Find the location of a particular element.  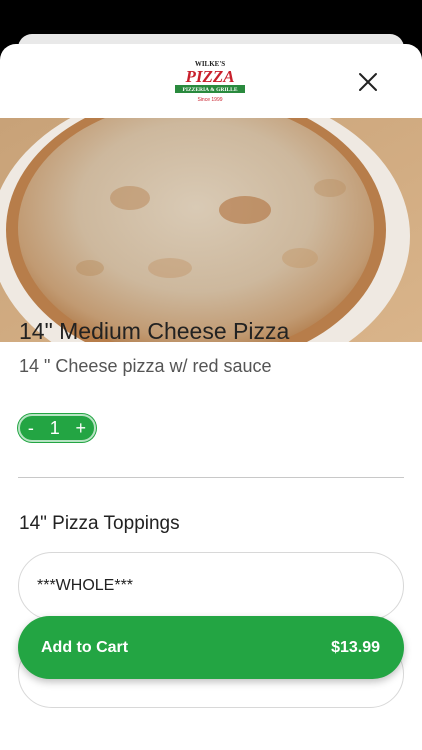

decrease-quantity-button: - is located at coordinates (31, 428).